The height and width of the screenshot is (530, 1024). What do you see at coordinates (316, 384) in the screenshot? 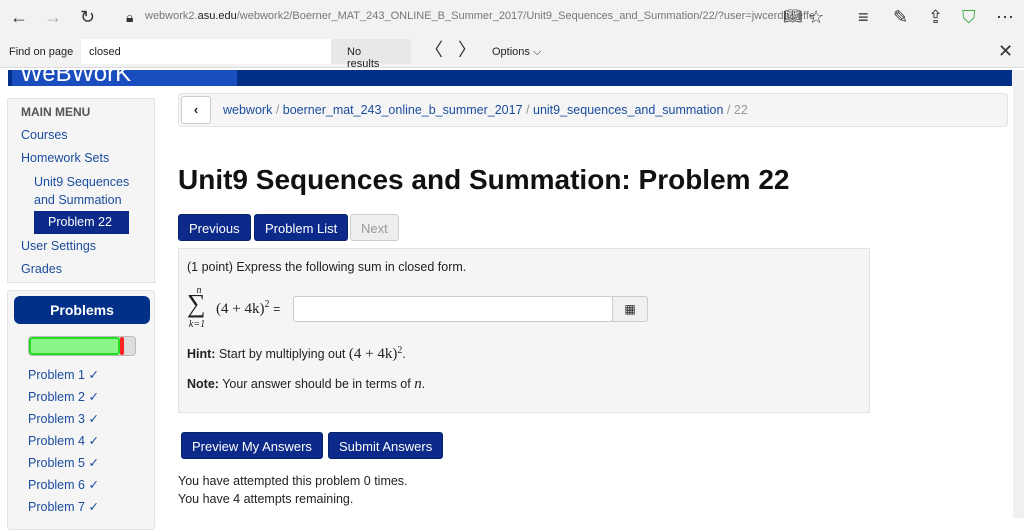
I see `note-text: Your answer should be in terms of` at bounding box center [316, 384].